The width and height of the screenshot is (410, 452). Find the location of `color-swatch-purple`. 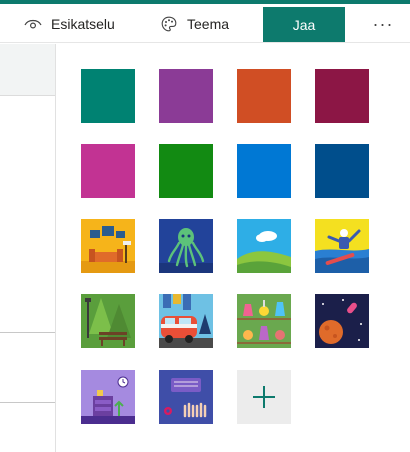

color-swatch-purple is located at coordinates (186, 96).